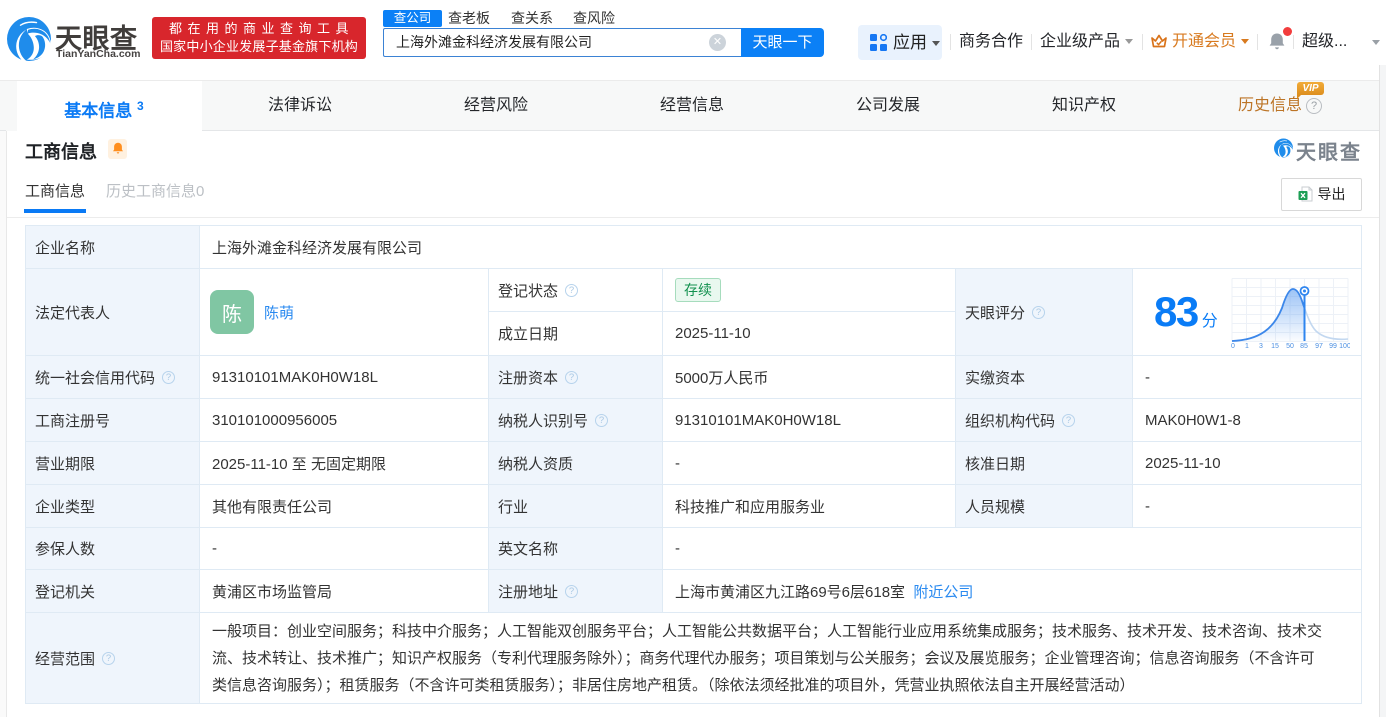  What do you see at coordinates (1344, 346) in the screenshot?
I see `svg-text: 100` at bounding box center [1344, 346].